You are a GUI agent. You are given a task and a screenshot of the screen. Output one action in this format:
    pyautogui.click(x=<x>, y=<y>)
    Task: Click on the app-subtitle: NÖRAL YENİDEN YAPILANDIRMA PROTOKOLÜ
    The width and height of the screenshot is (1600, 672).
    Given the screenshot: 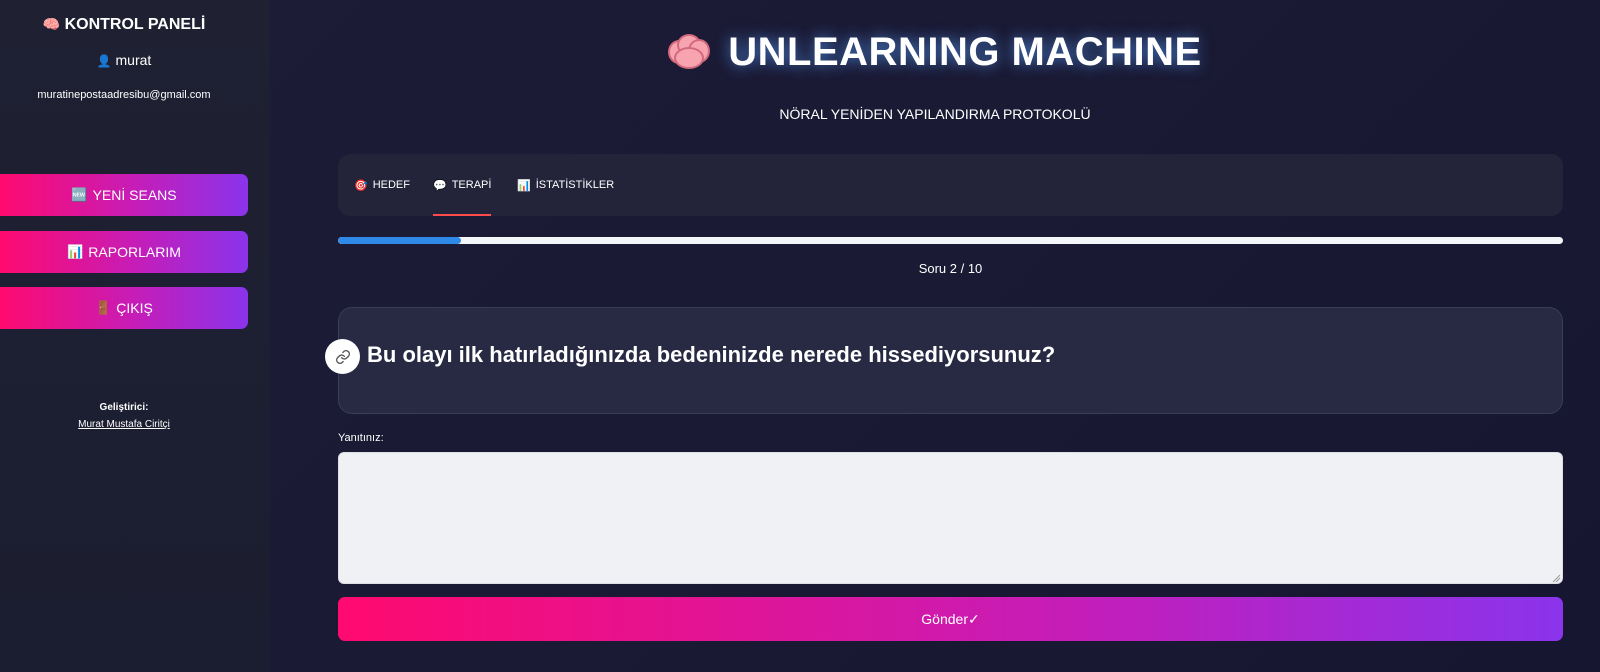 What is the action you would take?
    pyautogui.click(x=935, y=114)
    